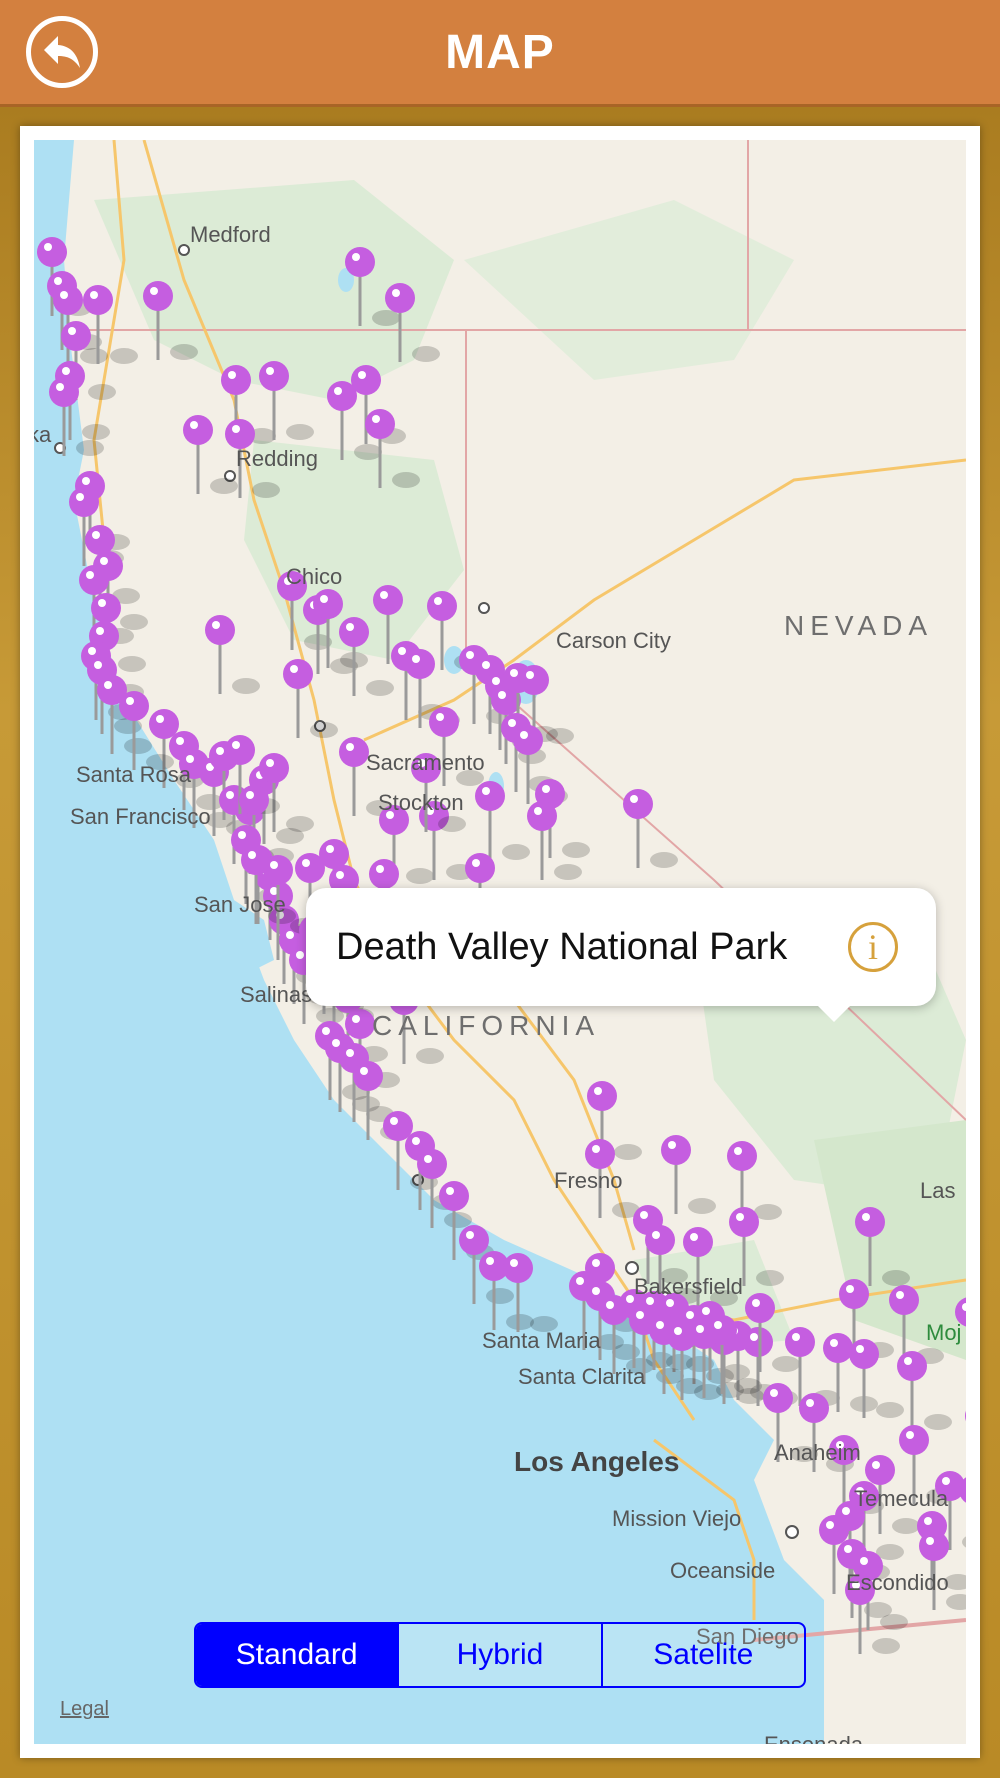 This screenshot has width=1000, height=1778. I want to click on map-label-eureka: ka, so click(43, 434).